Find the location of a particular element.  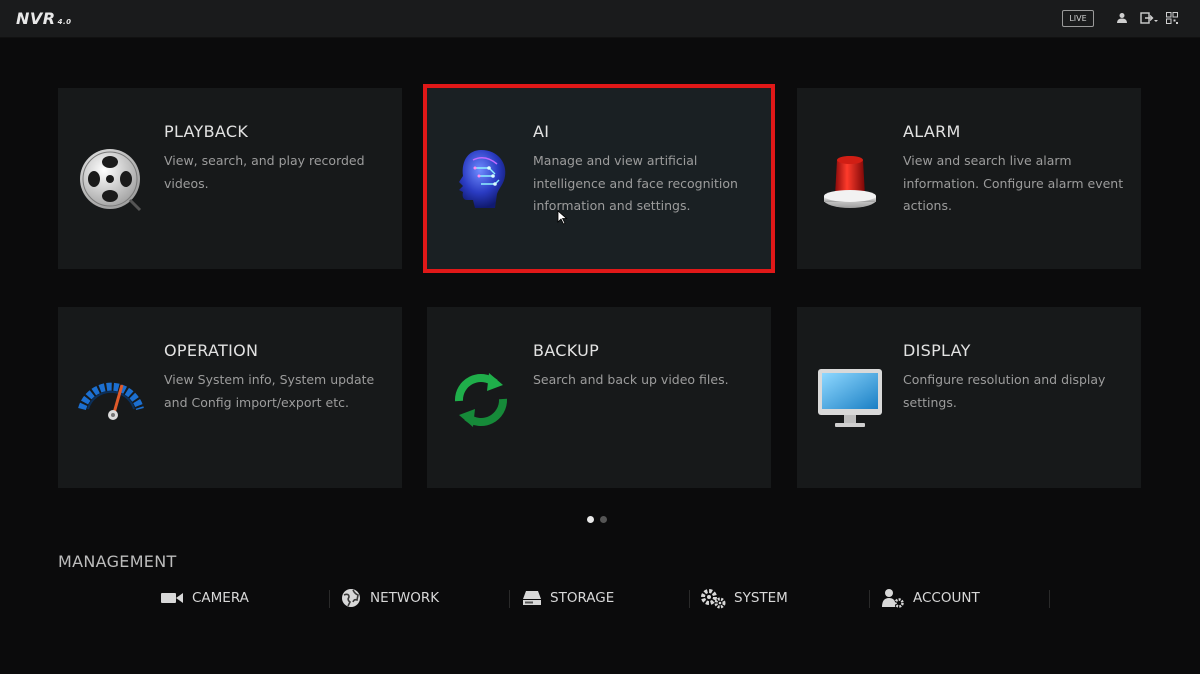

alarm-light-icon is located at coordinates (850, 182).